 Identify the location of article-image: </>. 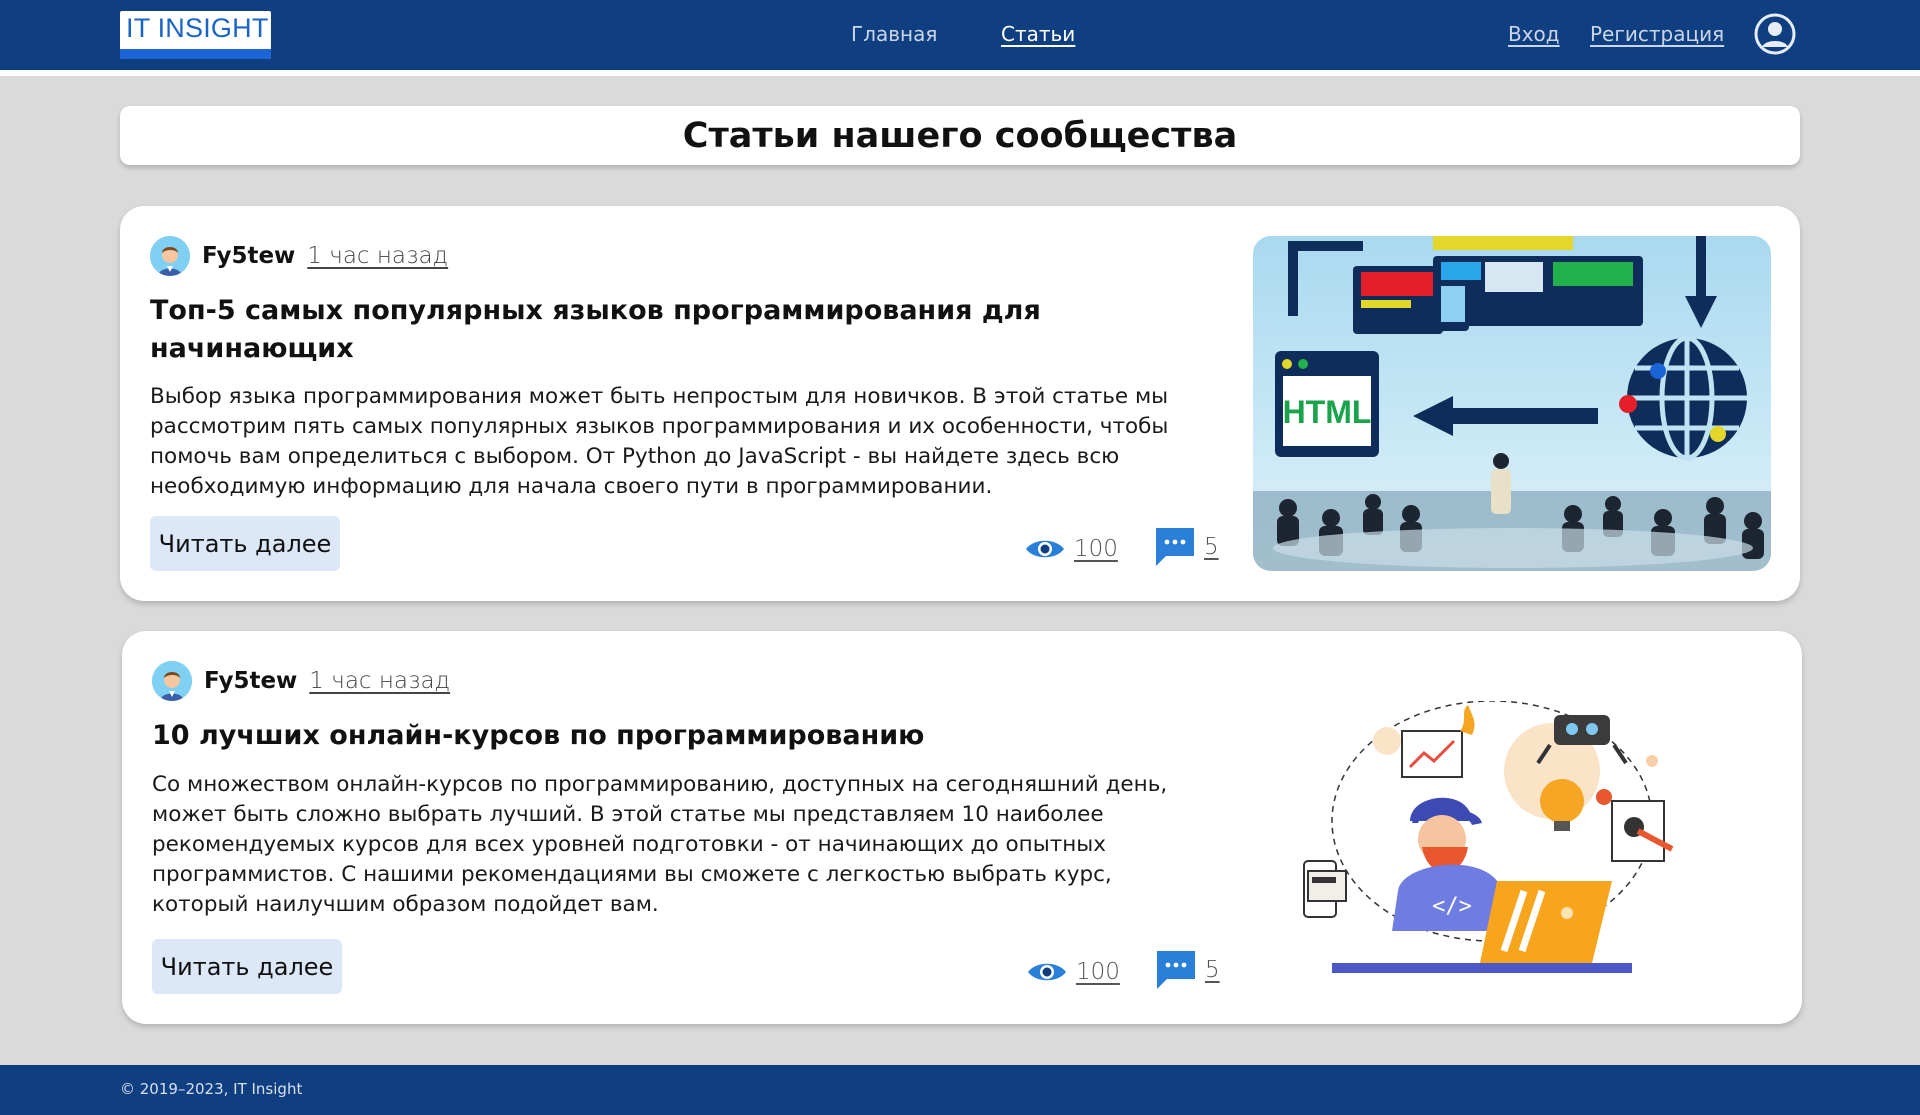
(1488, 841).